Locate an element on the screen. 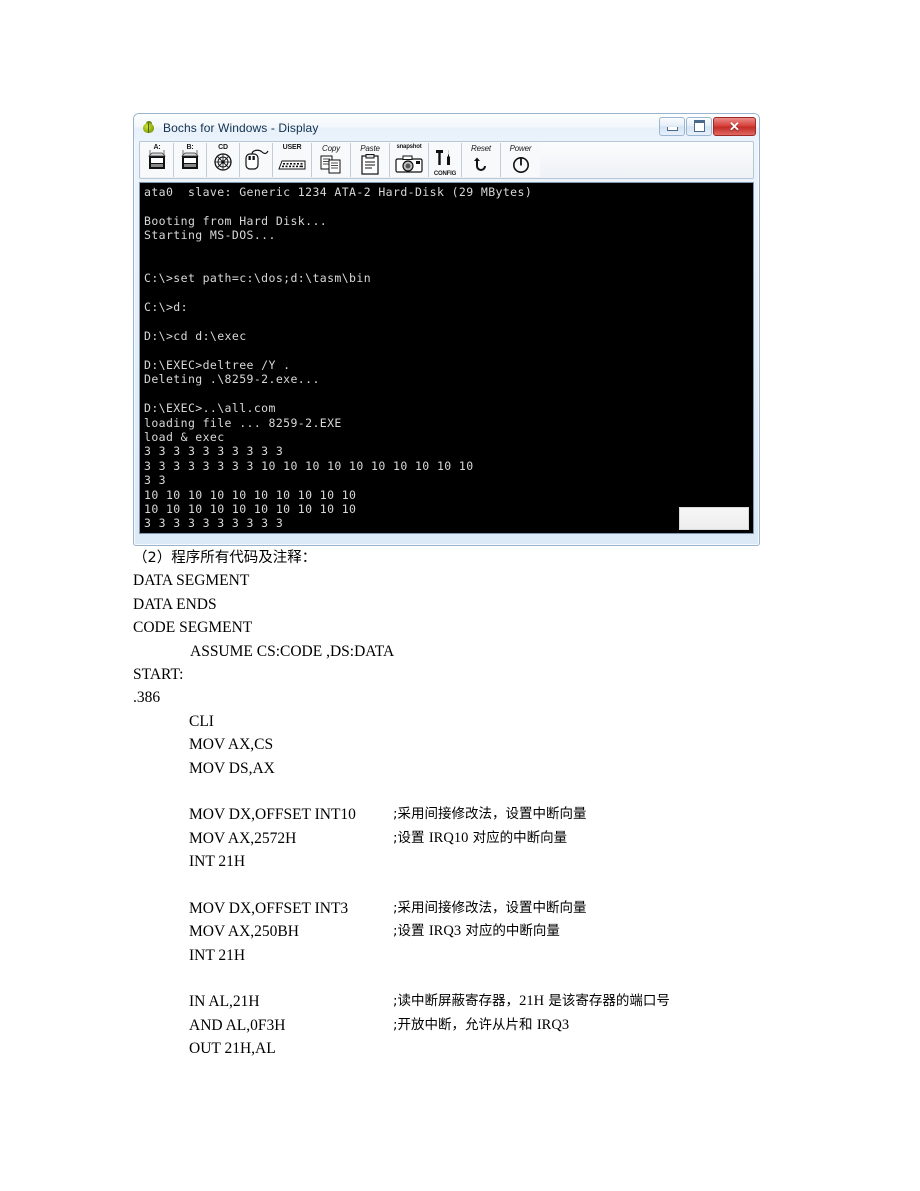 Image resolution: width=920 pixels, height=1191 pixels. document-line-text: MOV DS,AX is located at coordinates (232, 768).